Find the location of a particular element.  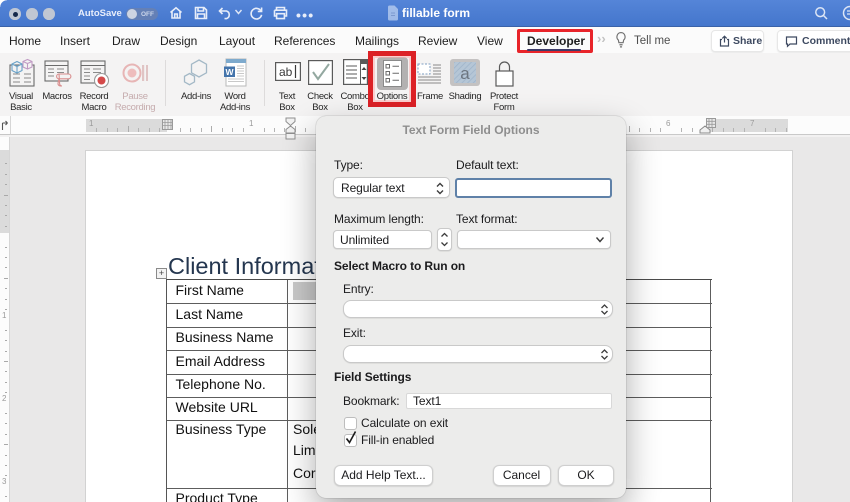

svg-text: a is located at coordinates (465, 73).